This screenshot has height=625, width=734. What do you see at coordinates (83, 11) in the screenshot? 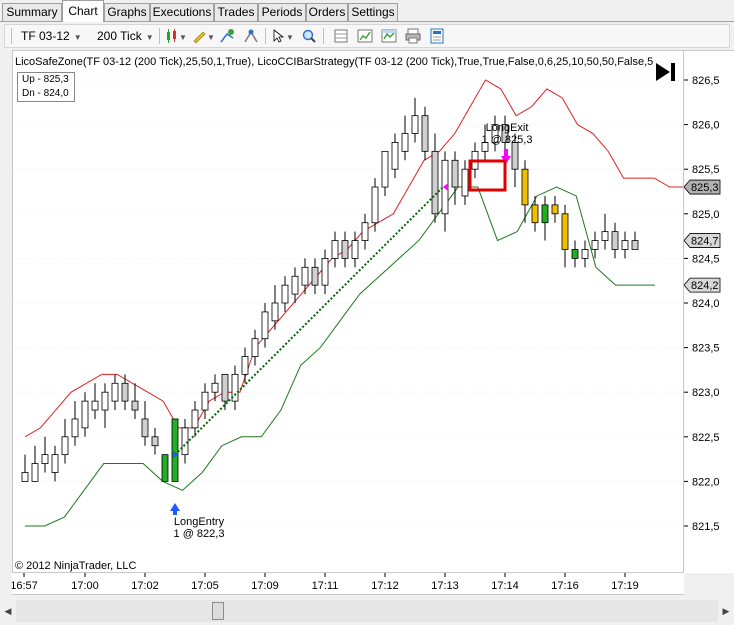
I see `tab-chart: Chart` at bounding box center [83, 11].